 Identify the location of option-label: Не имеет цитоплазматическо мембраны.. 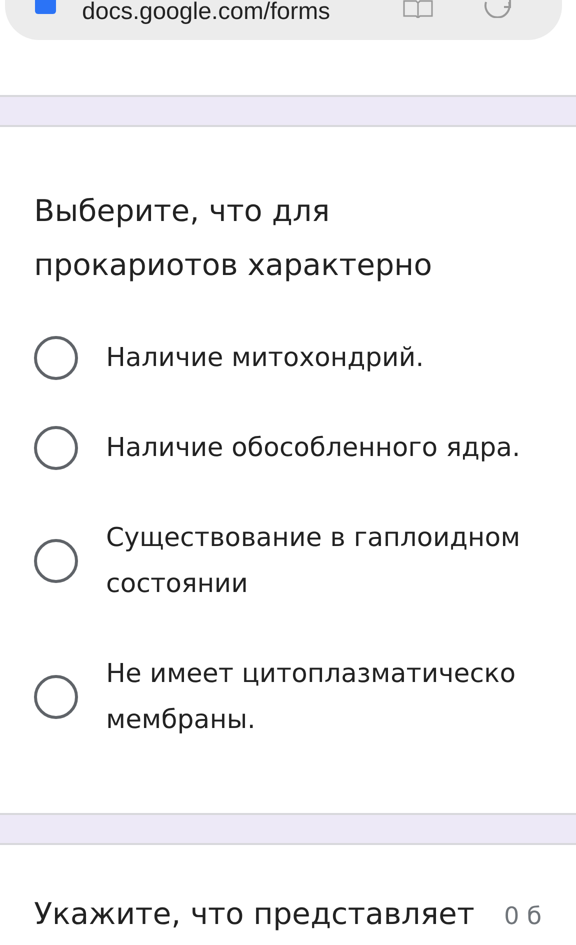
(311, 697).